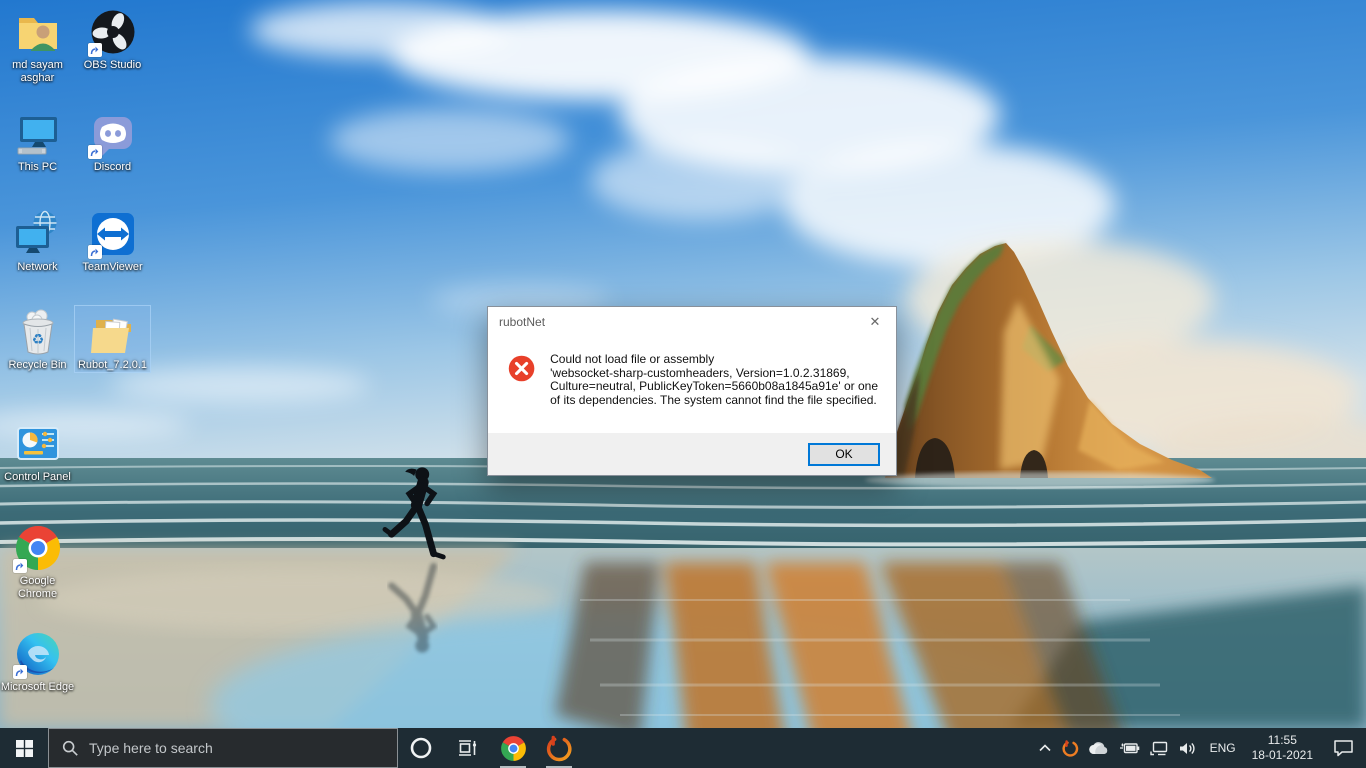 This screenshot has width=1366, height=768. Describe the element at coordinates (70, 748) in the screenshot. I see `search-icon` at that location.